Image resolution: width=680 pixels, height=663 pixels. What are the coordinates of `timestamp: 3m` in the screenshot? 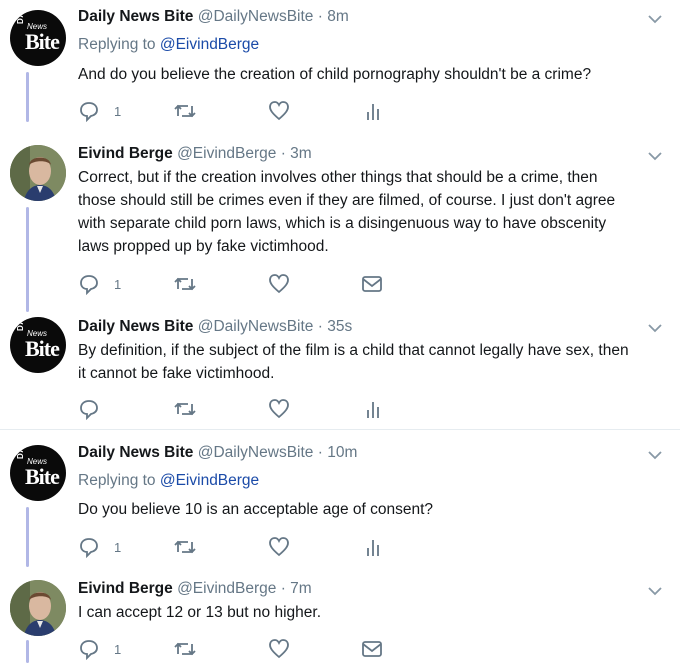 It's located at (301, 153).